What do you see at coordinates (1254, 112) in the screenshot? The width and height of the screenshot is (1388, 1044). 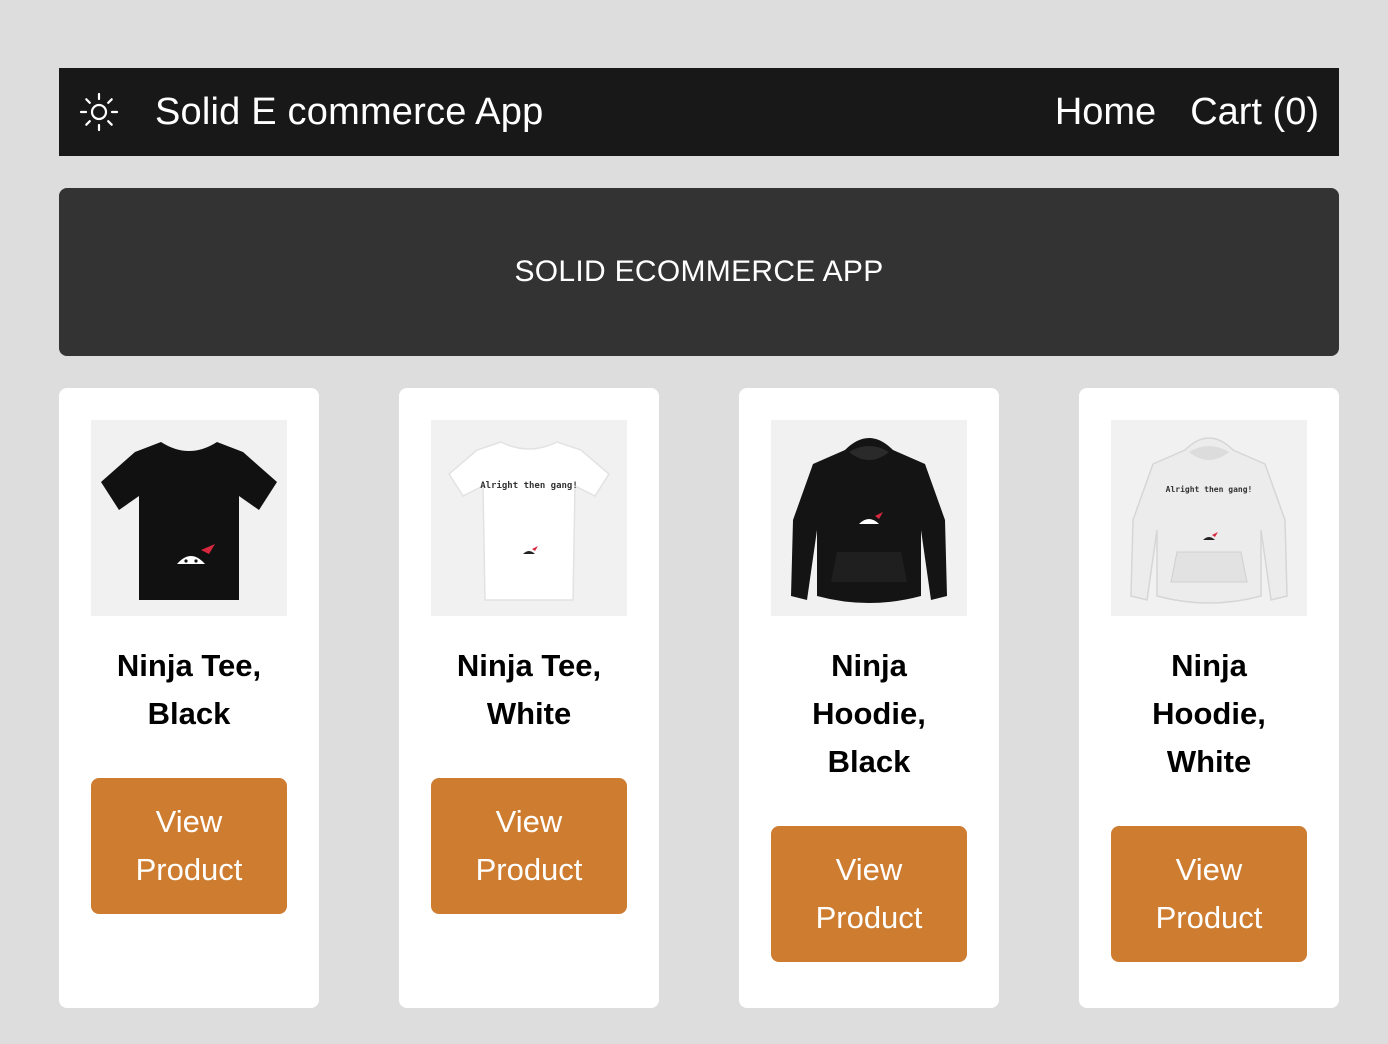 I see `nav-cart-link: Cart (0)` at bounding box center [1254, 112].